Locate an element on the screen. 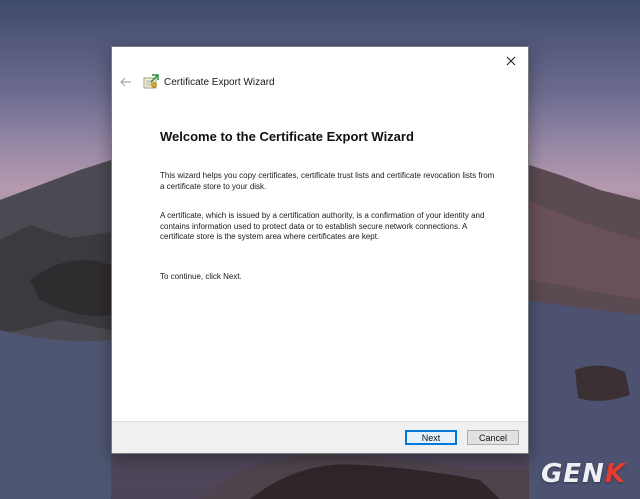 Image resolution: width=640 pixels, height=499 pixels. wizard-title: Certificate Export Wizard is located at coordinates (219, 82).